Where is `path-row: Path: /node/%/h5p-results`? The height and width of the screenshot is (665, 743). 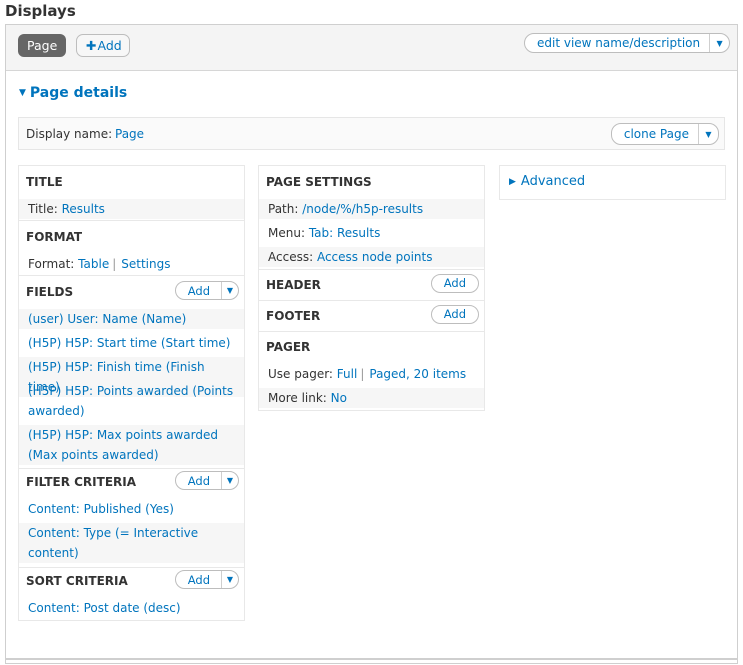
path-row: Path: /node/%/h5p-results is located at coordinates (371, 209).